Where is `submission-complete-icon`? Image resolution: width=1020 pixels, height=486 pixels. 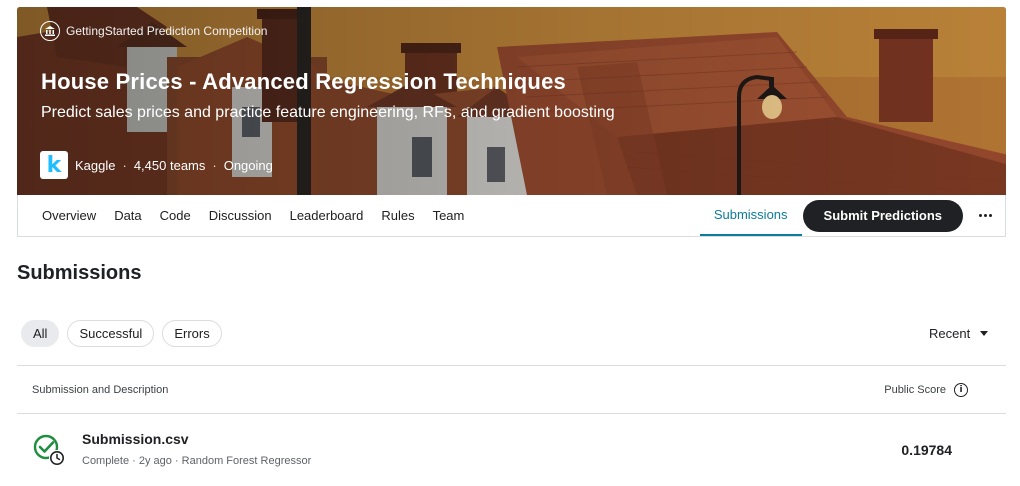
submission-complete-icon is located at coordinates (50, 453).